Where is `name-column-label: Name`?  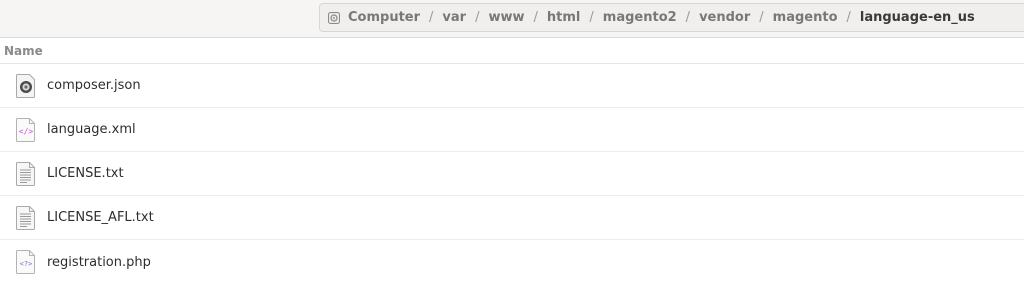 name-column-label: Name is located at coordinates (23, 51).